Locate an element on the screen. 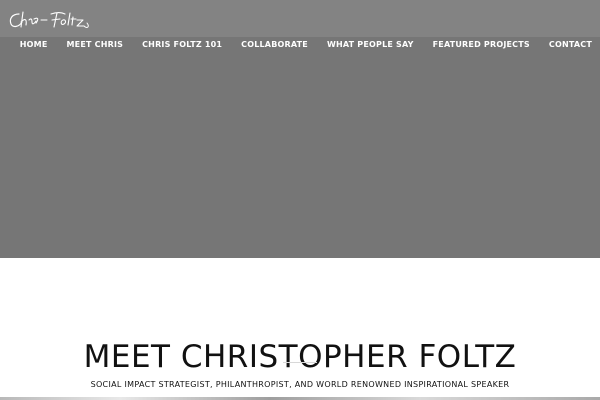 The height and width of the screenshot is (400, 600). site-header is located at coordinates (300, 18).